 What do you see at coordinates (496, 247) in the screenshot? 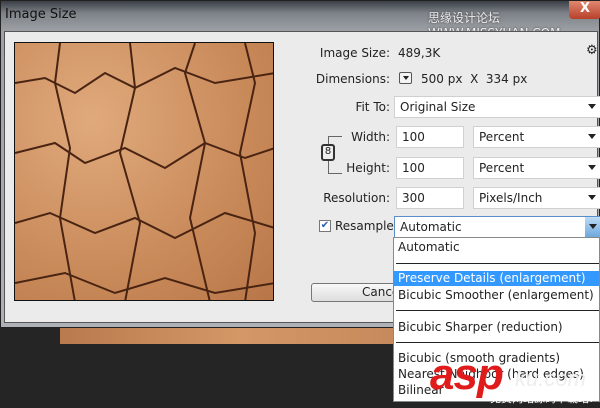
I see `option-automatic: Automatic` at bounding box center [496, 247].